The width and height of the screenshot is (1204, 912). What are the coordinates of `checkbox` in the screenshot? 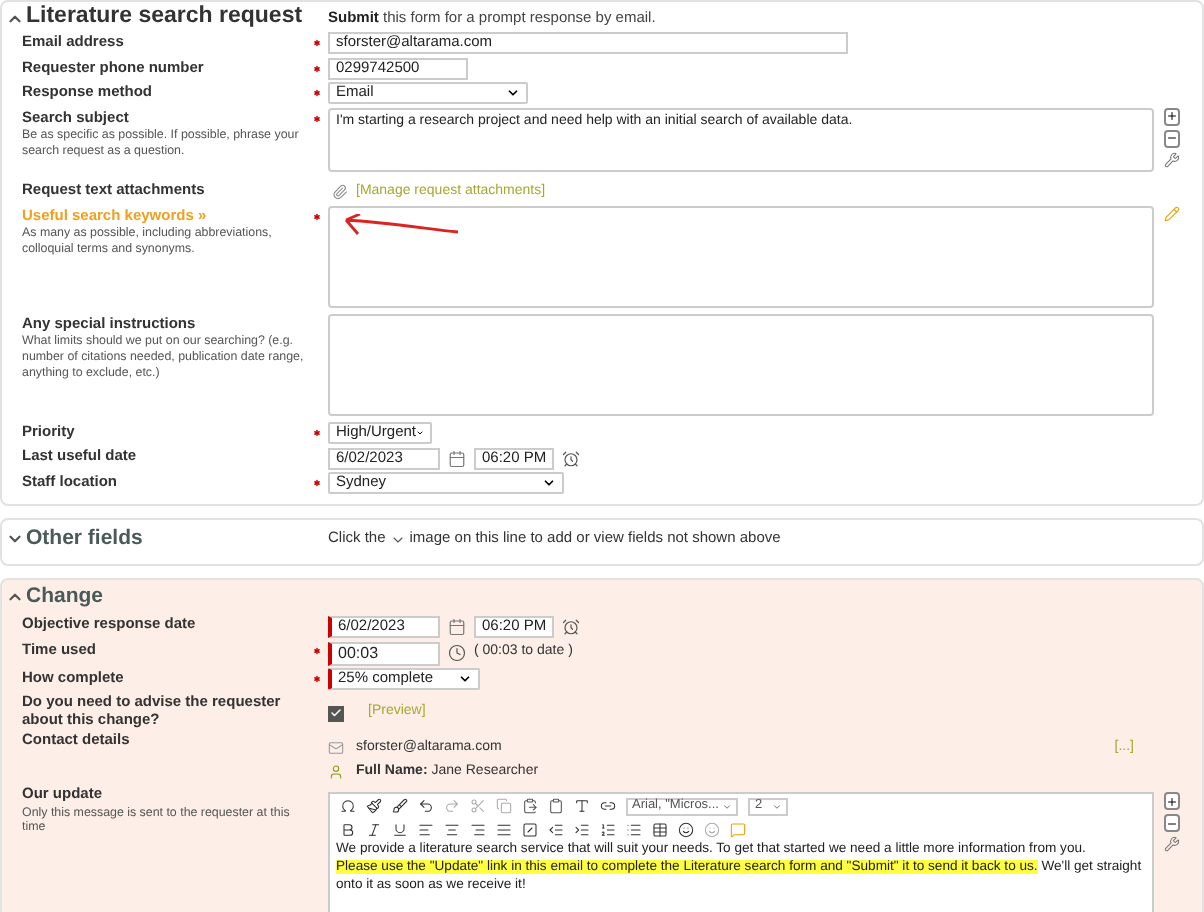 It's located at (336, 713).